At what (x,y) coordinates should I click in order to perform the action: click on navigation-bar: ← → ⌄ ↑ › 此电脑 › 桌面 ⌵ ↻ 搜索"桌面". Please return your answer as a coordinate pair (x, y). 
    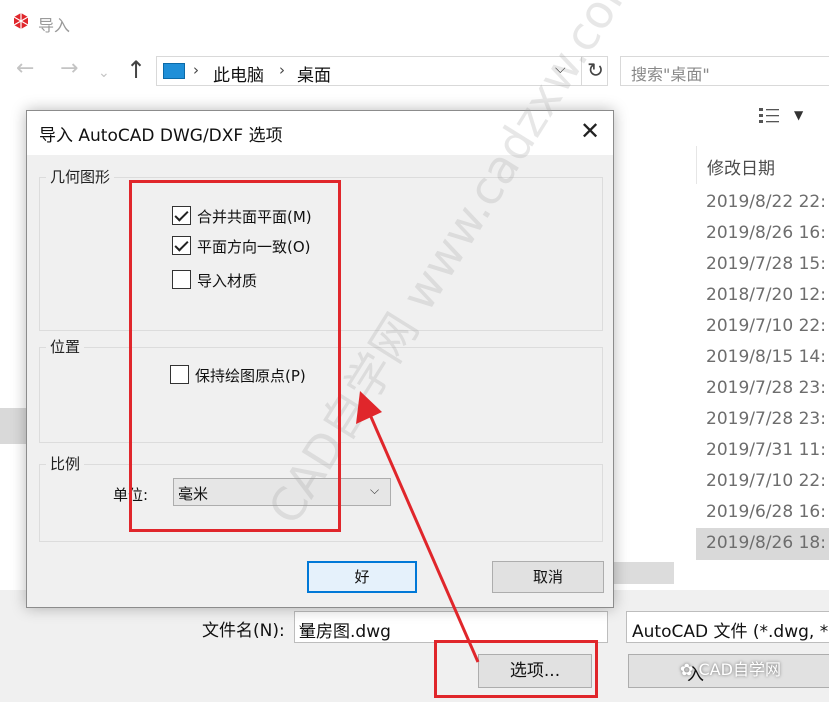
    Looking at the image, I should click on (414, 70).